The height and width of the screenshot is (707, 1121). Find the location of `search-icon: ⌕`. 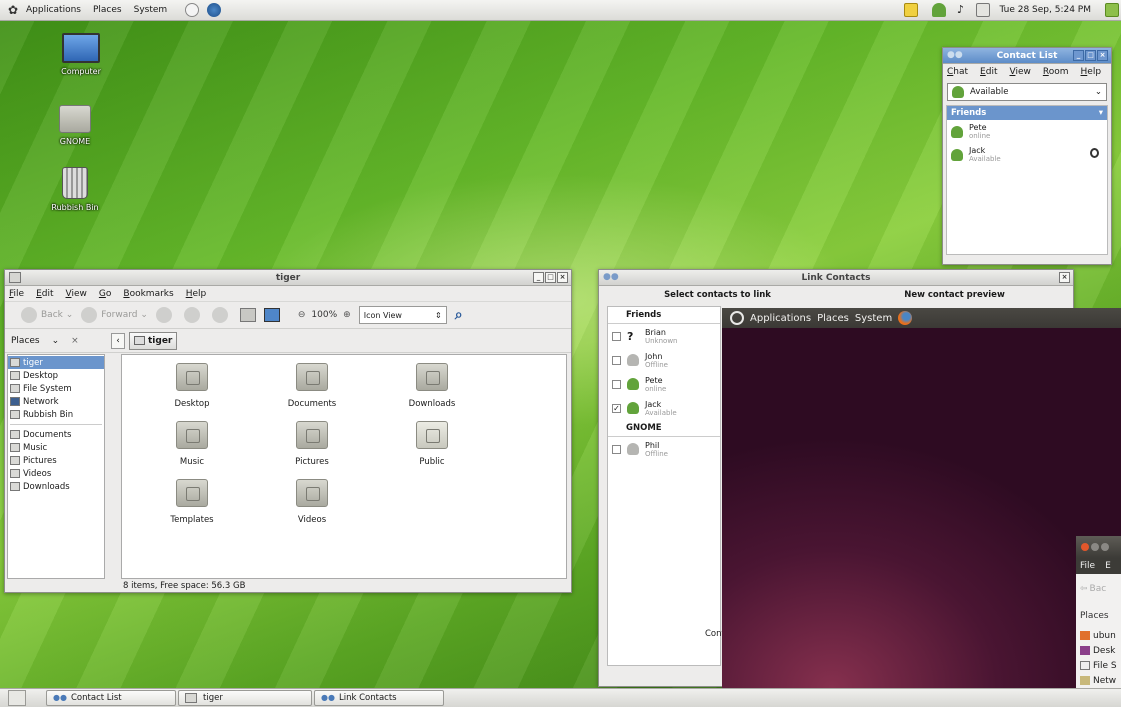

search-icon: ⌕ is located at coordinates (459, 315).